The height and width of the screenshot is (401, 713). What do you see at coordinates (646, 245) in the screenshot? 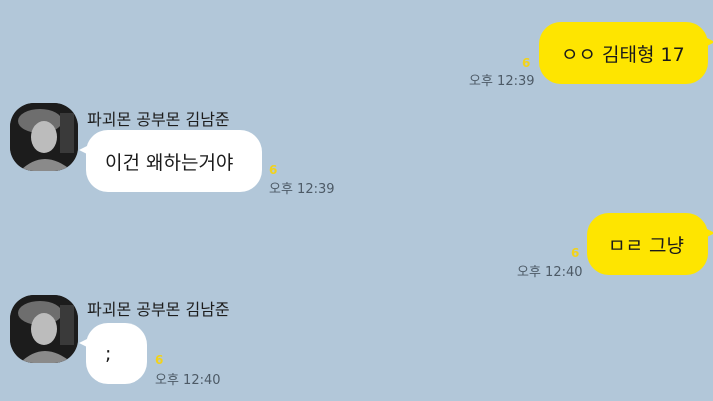
I see `message-text: ㅁㄹ 그냥` at bounding box center [646, 245].